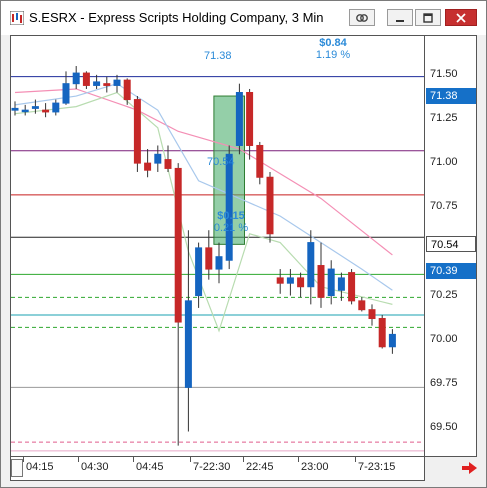 The height and width of the screenshot is (488, 487). I want to click on price-axis-label: 71.25, so click(444, 117).